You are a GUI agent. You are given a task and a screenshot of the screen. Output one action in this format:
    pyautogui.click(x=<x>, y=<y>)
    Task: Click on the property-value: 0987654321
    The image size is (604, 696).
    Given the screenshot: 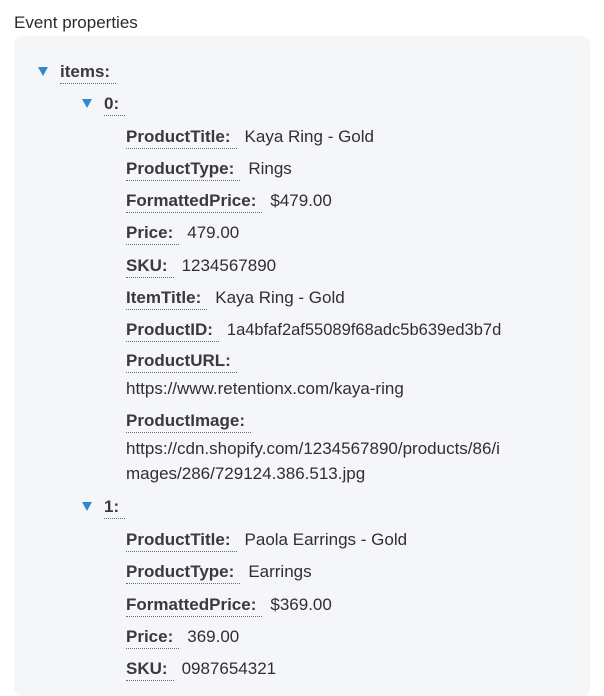 What is the action you would take?
    pyautogui.click(x=229, y=668)
    